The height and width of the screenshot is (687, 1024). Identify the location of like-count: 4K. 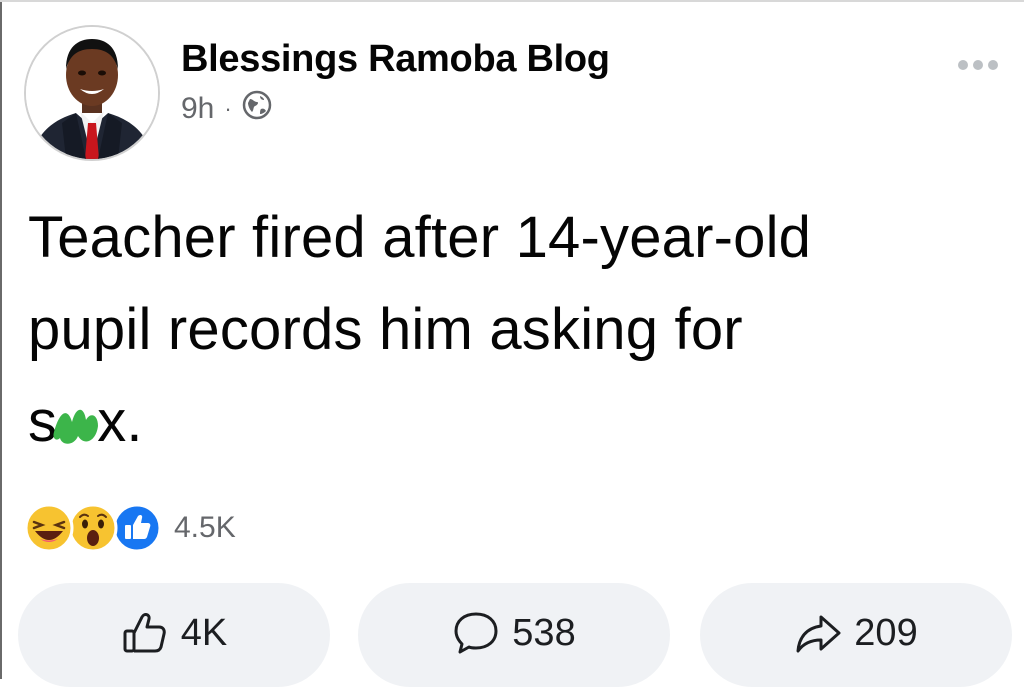
(204, 633).